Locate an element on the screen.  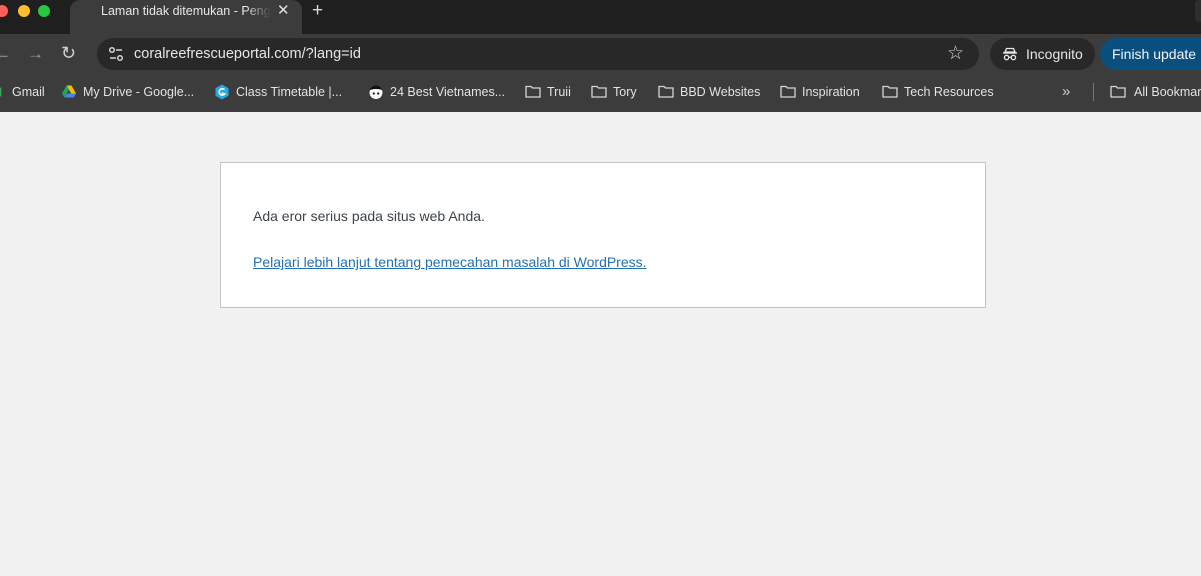
incognito-indicator: Incognito is located at coordinates (1042, 54).